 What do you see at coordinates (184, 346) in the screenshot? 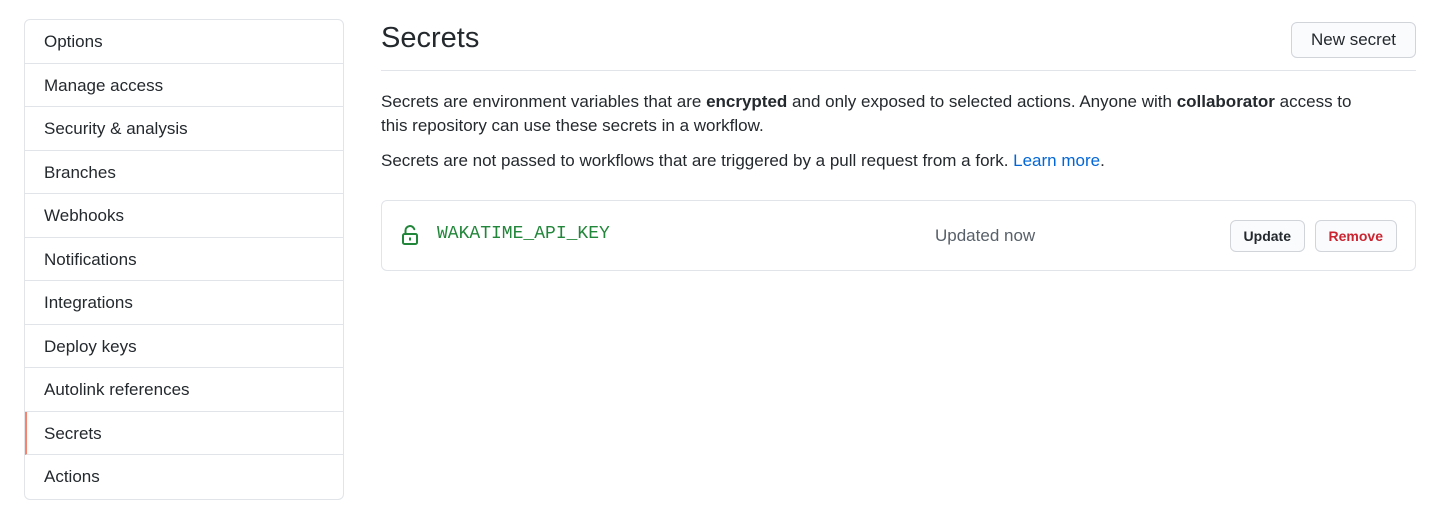
I see `sidebar-item-deploy-keys: Deploy keys` at bounding box center [184, 346].